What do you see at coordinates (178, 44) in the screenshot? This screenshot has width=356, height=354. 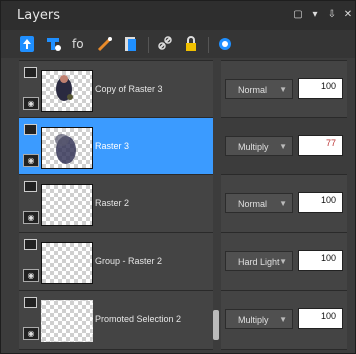 I see `layers-toolbar: fo` at bounding box center [178, 44].